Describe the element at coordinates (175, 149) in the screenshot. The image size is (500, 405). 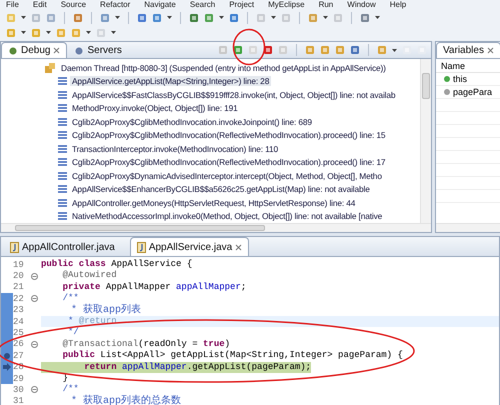
I see `stack-frame: TransactionInterceptor.invoke(MethodInvocation) line: 110` at that location.